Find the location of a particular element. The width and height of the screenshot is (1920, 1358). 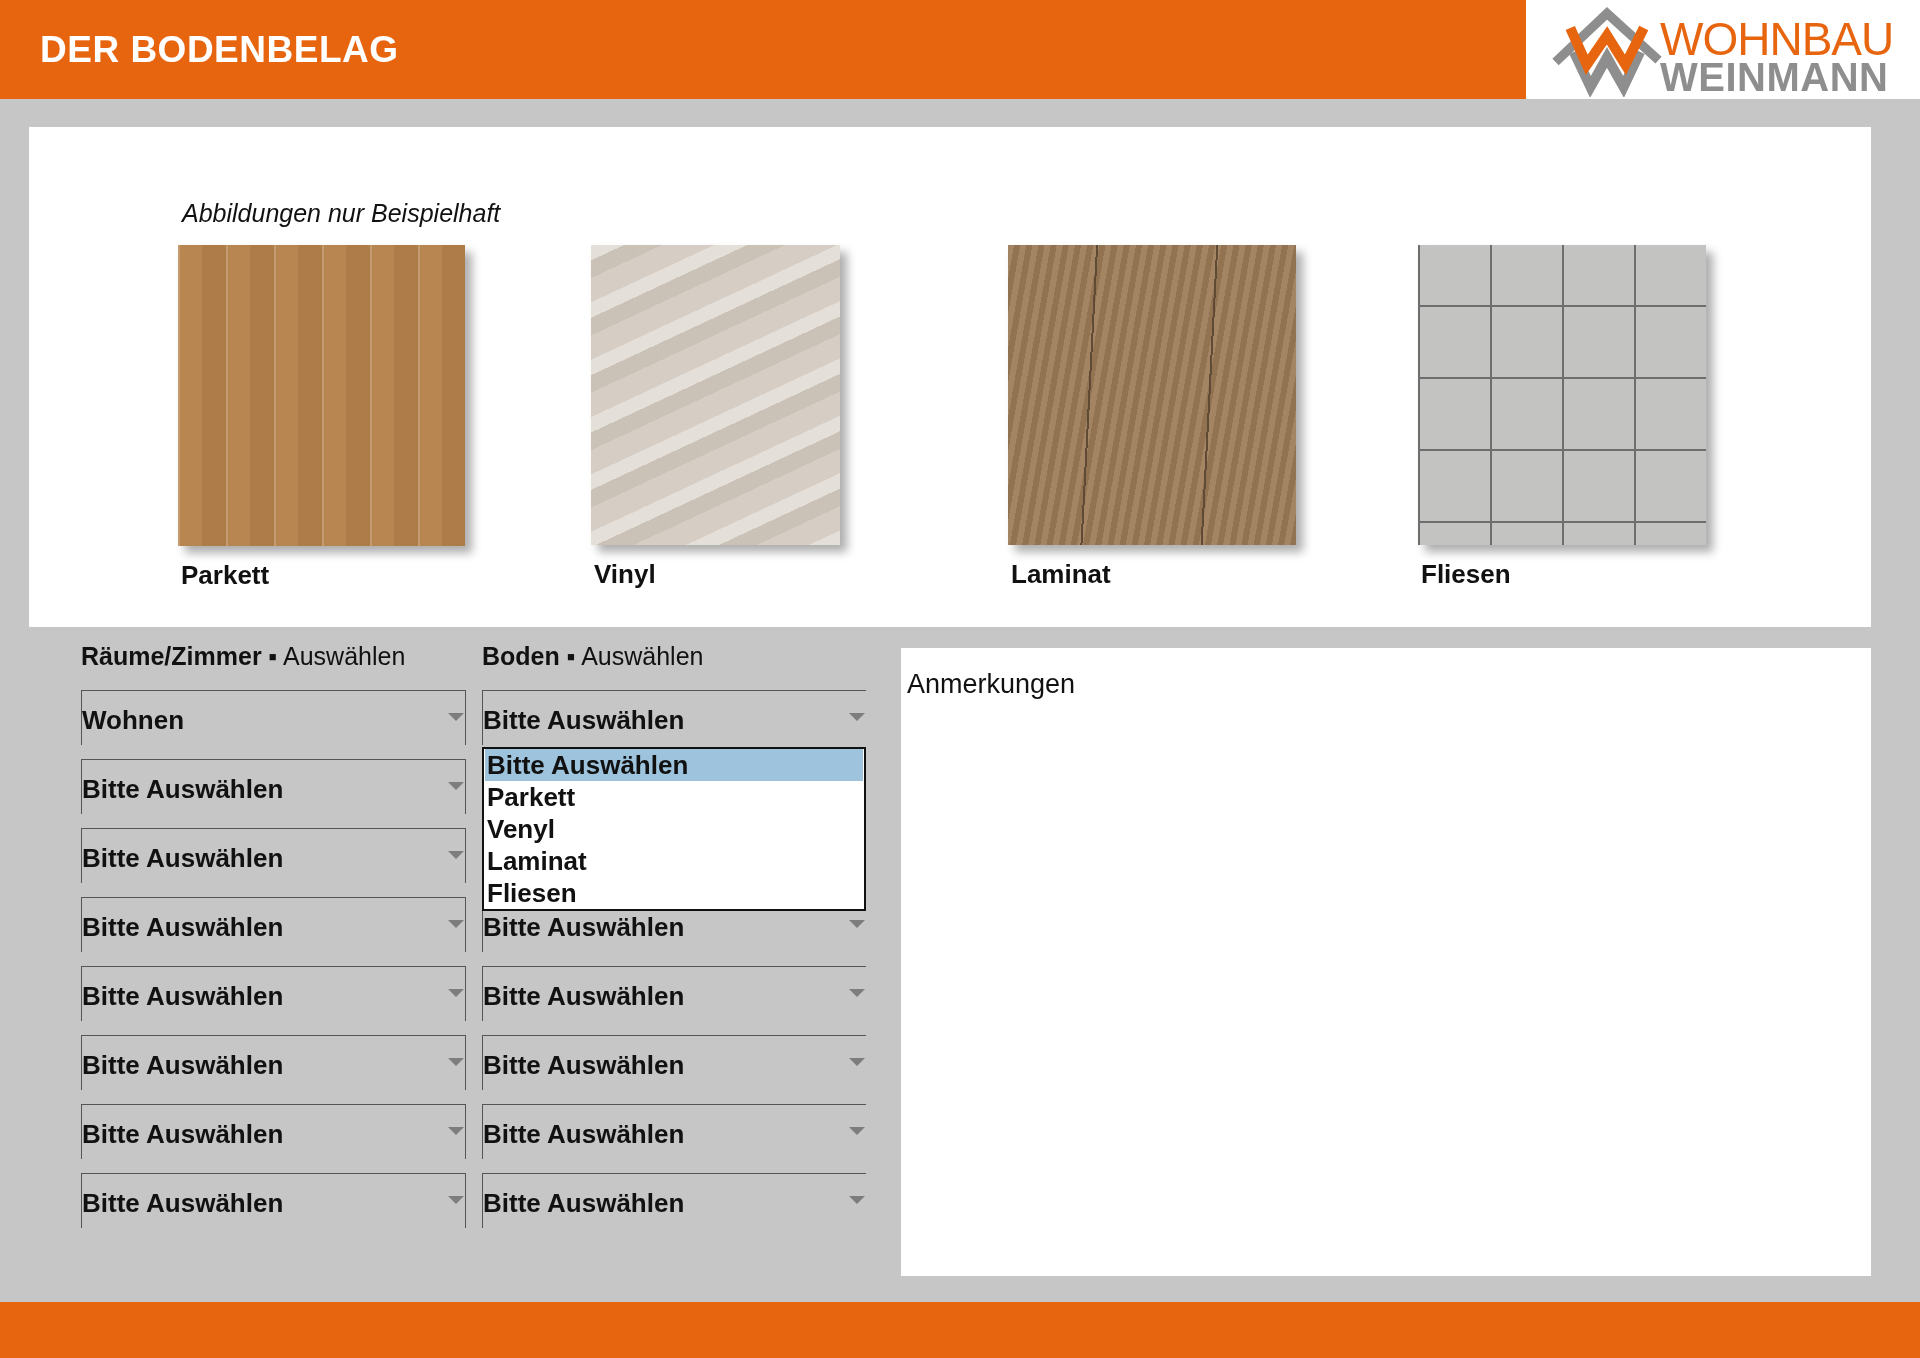

column-heading: Boden ▪ Auswählen is located at coordinates (593, 656).